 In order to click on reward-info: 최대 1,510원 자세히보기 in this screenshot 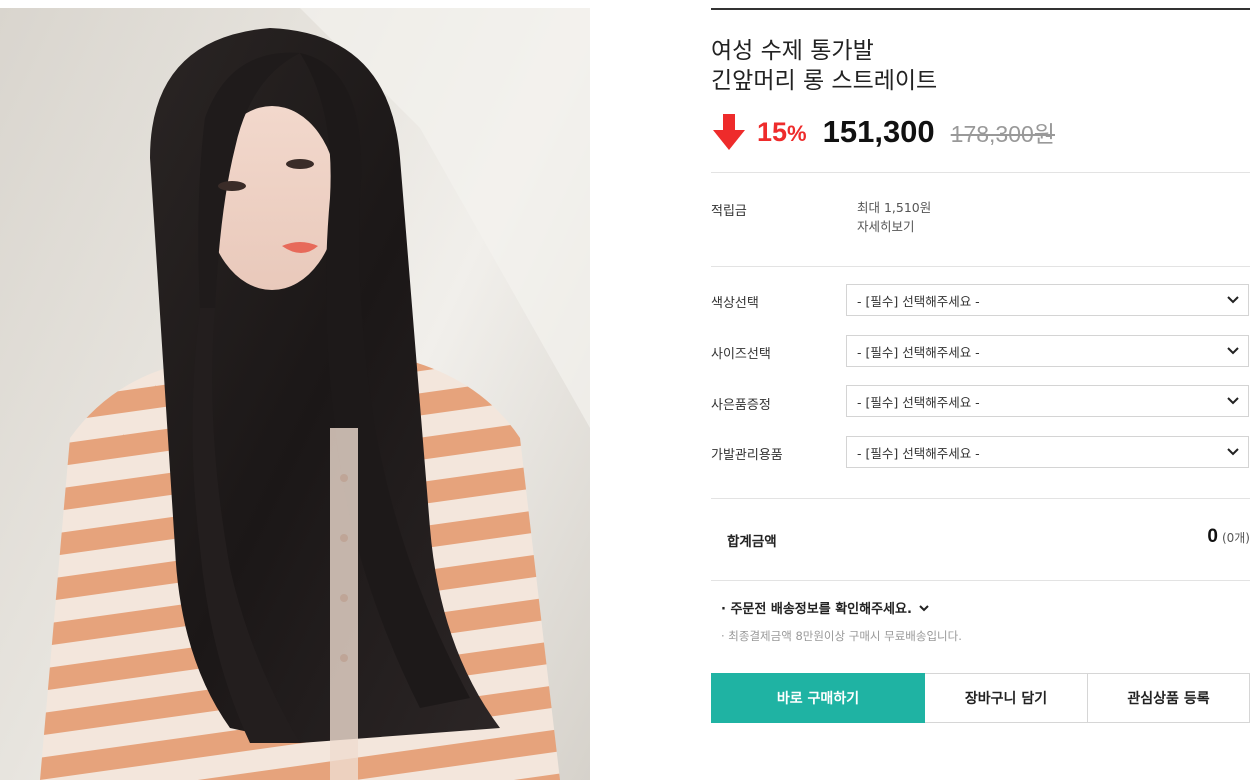, I will do `click(894, 217)`.